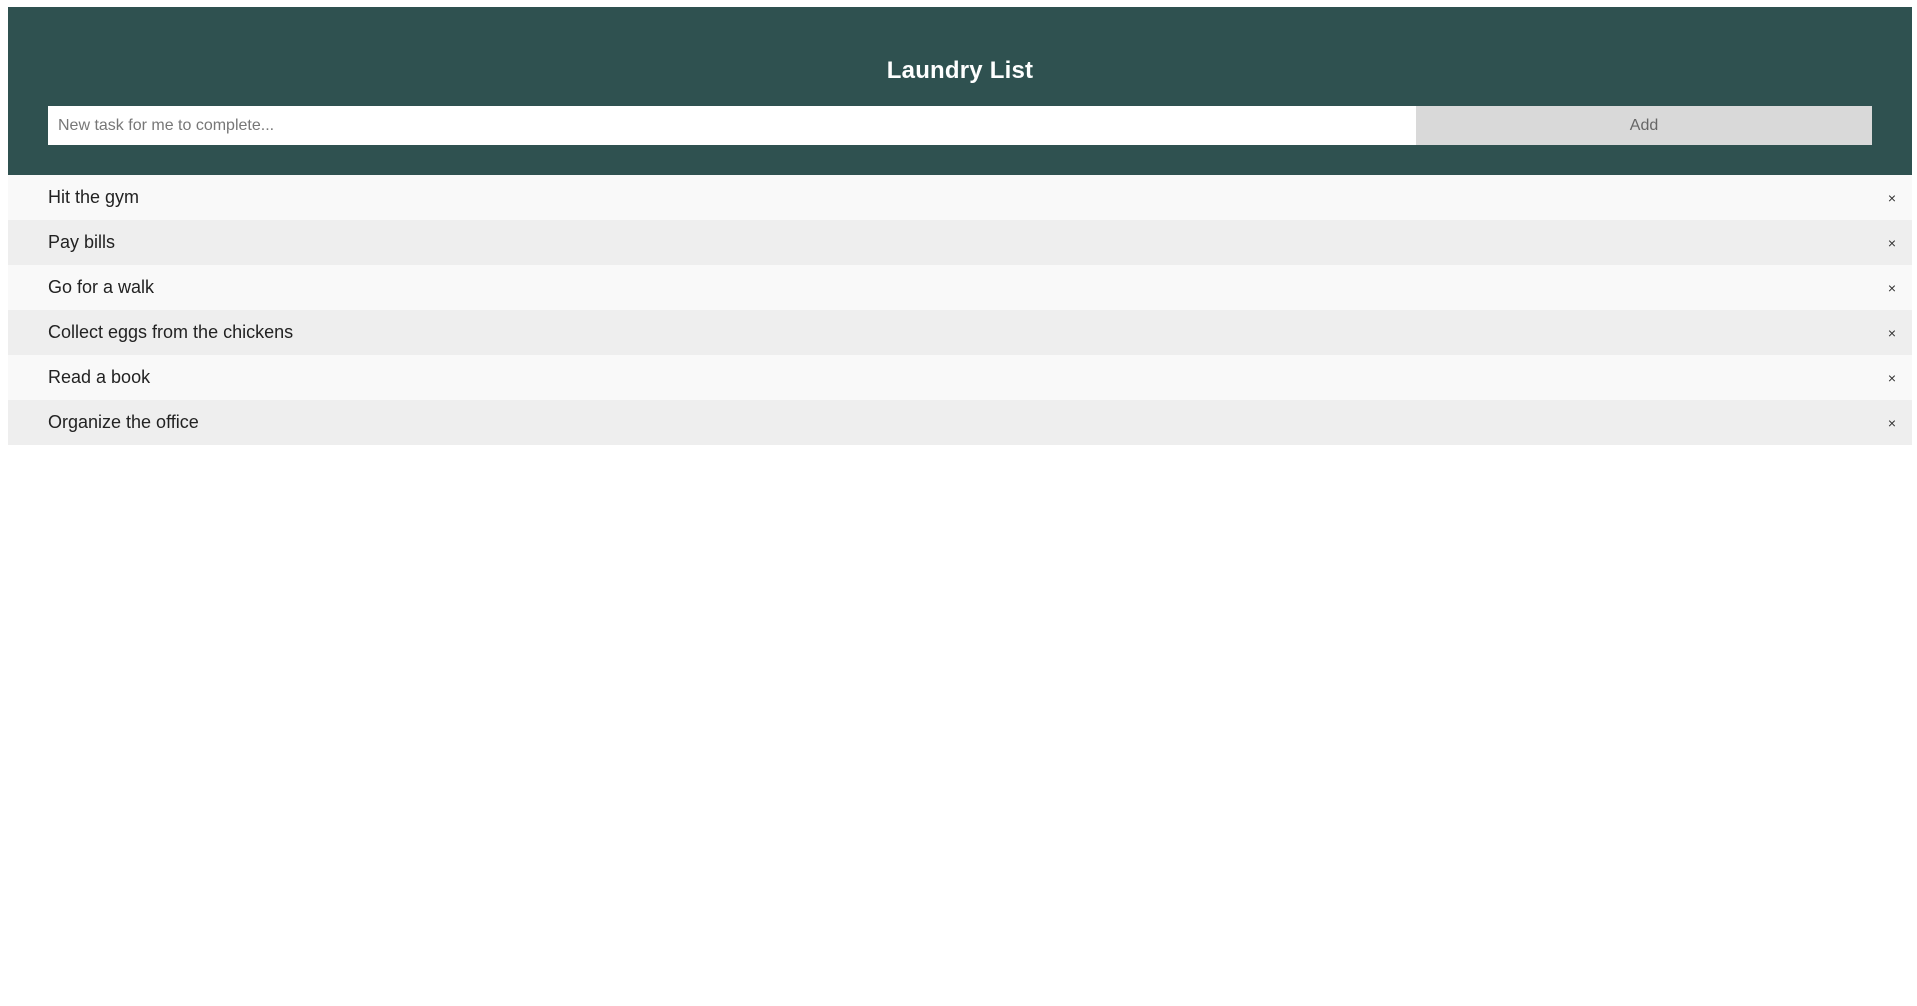  Describe the element at coordinates (171, 332) in the screenshot. I see `task-label: Collect eggs from the chickens` at that location.